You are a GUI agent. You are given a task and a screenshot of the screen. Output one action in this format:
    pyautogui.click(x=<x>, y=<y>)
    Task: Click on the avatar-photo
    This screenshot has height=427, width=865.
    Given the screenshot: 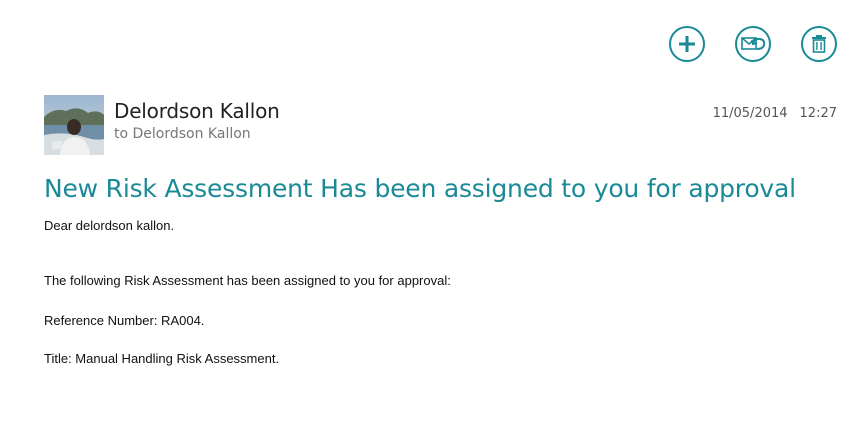 What is the action you would take?
    pyautogui.click(x=74, y=125)
    